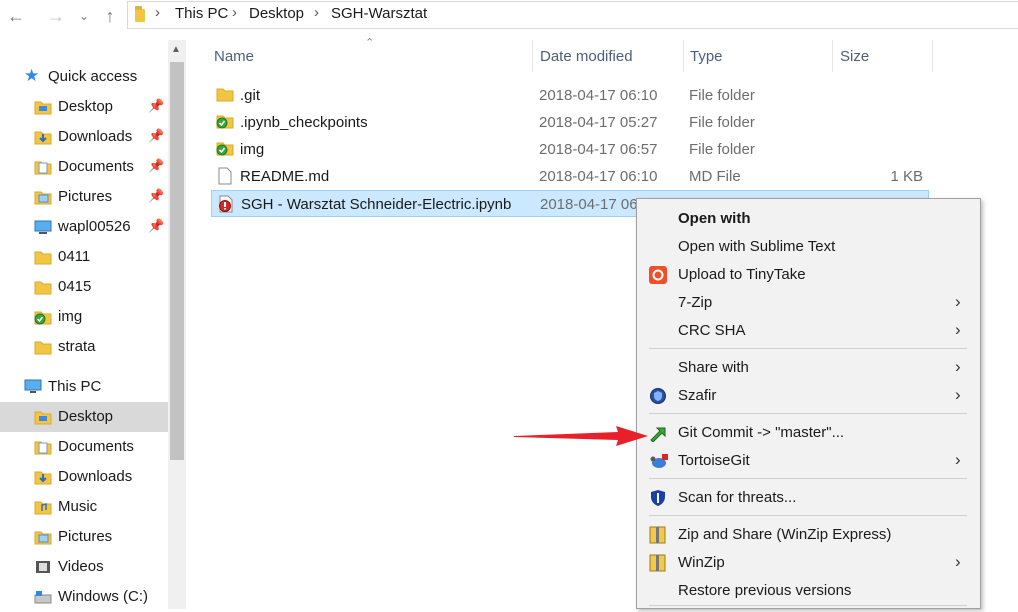 This screenshot has height=612, width=1018. I want to click on menu-item: Restore previous versions, so click(808, 591).